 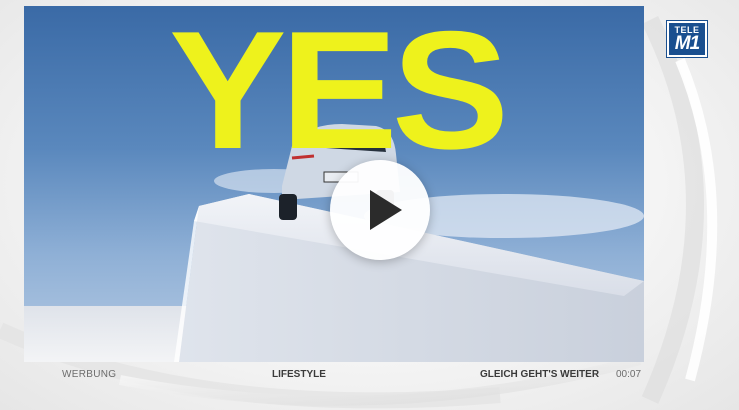 What do you see at coordinates (89, 374) in the screenshot?
I see `ticker-werbung: WERBUNG` at bounding box center [89, 374].